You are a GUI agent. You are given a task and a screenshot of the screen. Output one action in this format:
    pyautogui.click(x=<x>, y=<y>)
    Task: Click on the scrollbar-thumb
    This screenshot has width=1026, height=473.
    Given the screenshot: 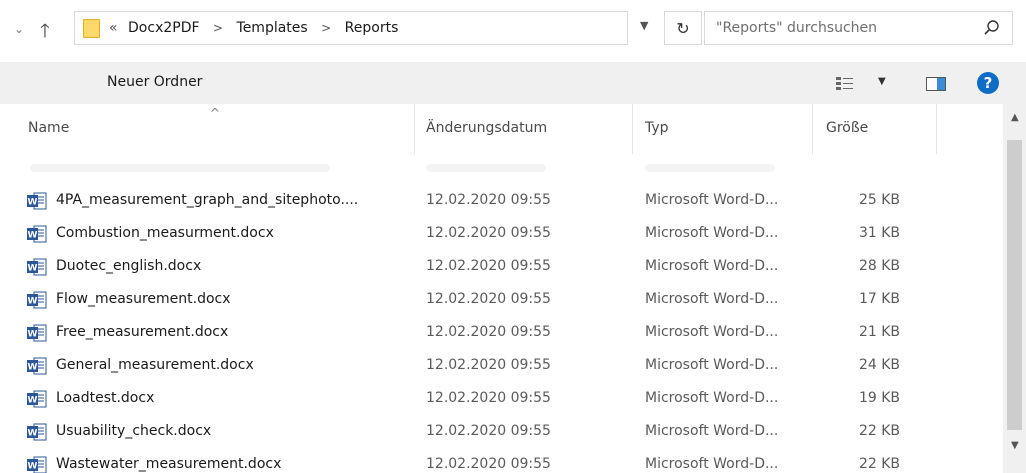 What is the action you would take?
    pyautogui.click(x=1014, y=285)
    